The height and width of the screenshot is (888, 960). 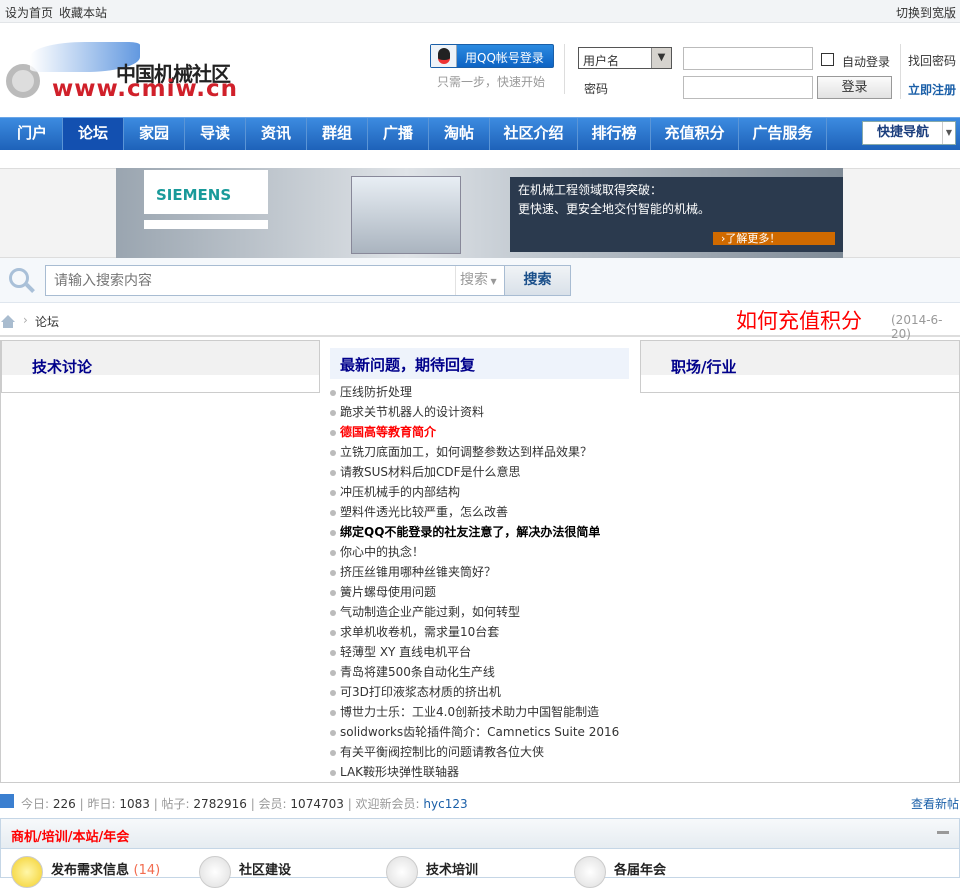 I want to click on latest-thread-link: 冲压机械手的内部结构, so click(x=395, y=491).